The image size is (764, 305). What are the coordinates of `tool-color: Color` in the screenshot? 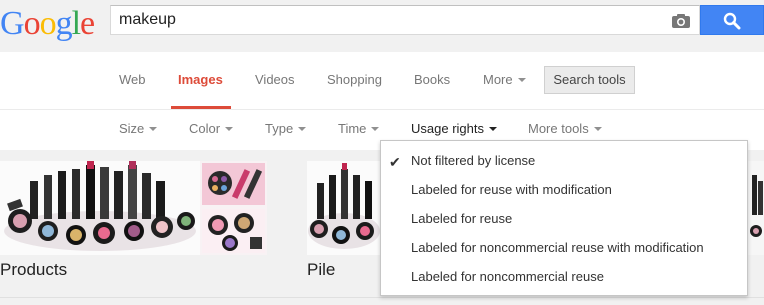 It's located at (211, 128).